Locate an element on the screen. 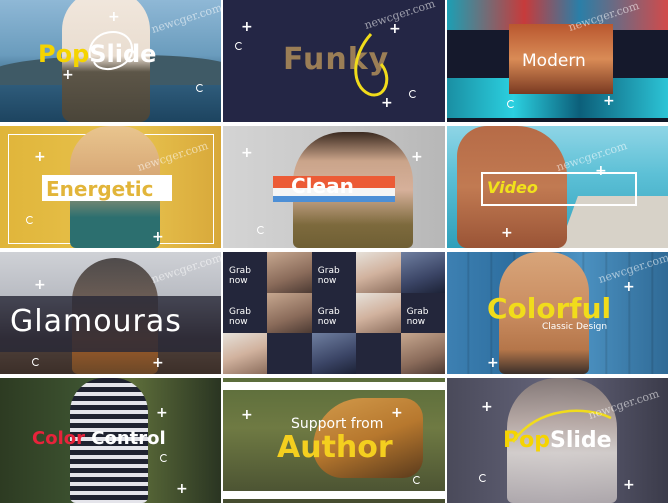 The image size is (668, 503). tile-popslide-2: PopSlide + + newcger.com is located at coordinates (557, 440).